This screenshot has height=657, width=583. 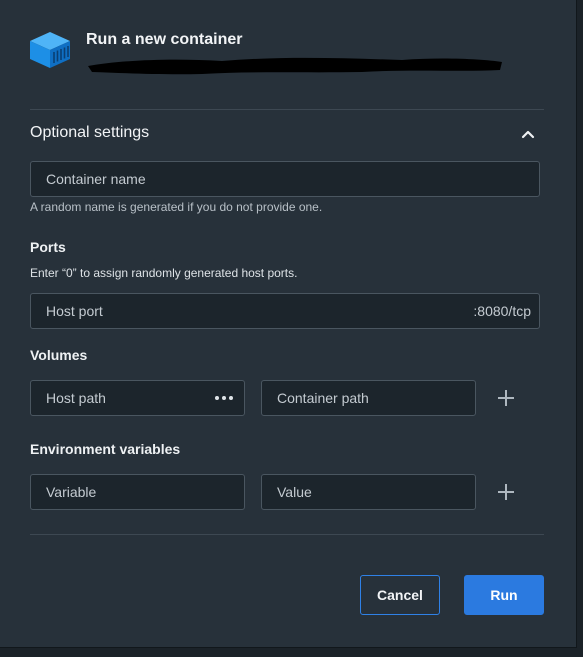 I want to click on host-port-placeholder: Host port, so click(x=74, y=311).